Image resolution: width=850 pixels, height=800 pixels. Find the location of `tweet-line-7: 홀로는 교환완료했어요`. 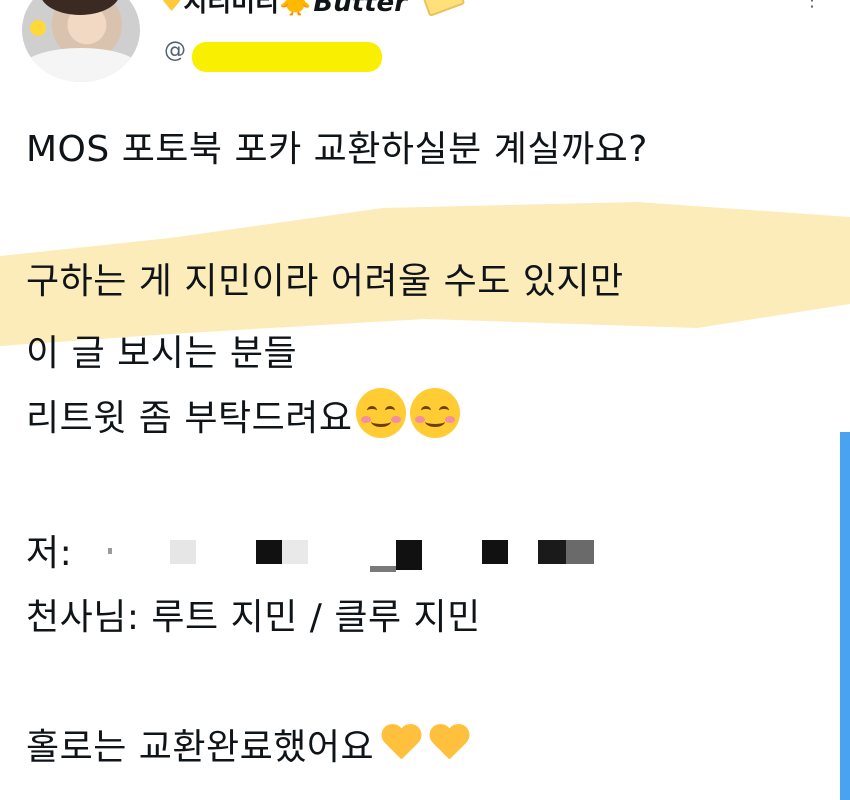

tweet-line-7: 홀로는 교환완료했어요 is located at coordinates (248, 744).